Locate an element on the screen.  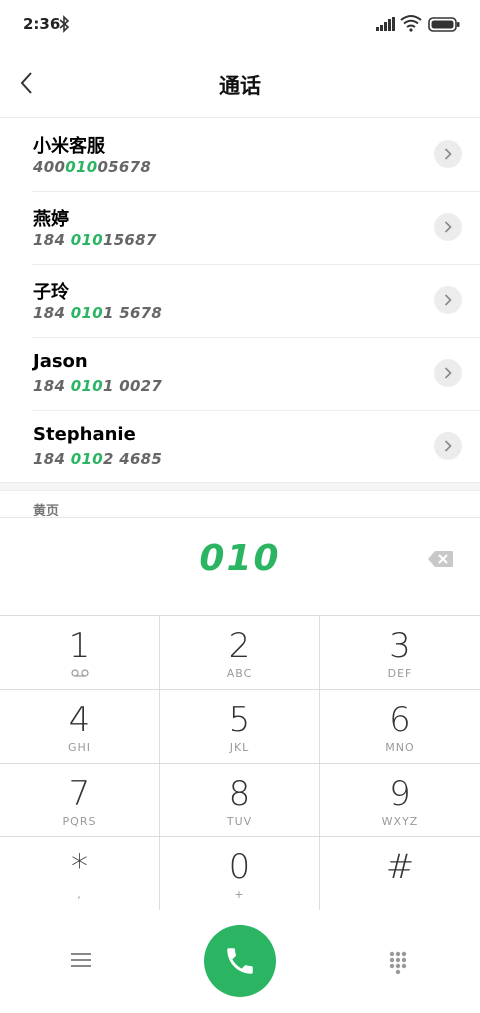
contact-number: 184 01015687 is located at coordinates (95, 240).